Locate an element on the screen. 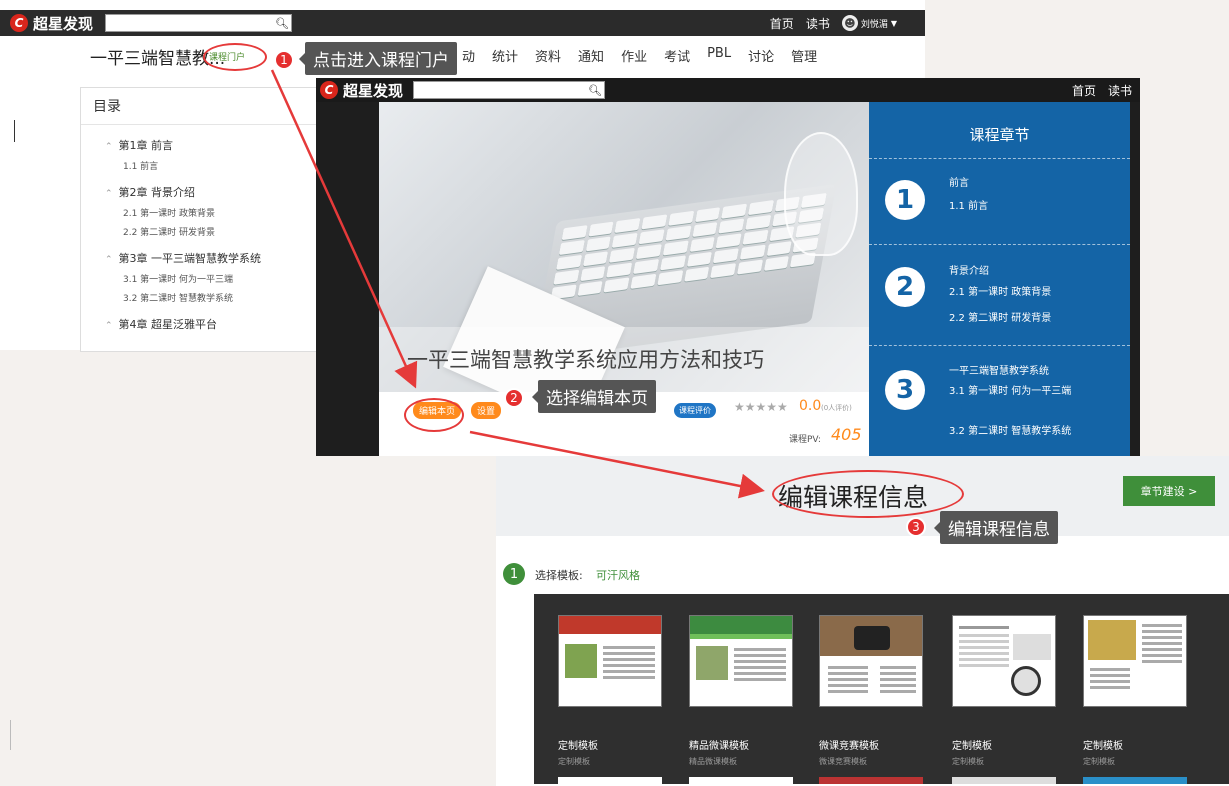 The image size is (1229, 786). step-badge-1: 1 is located at coordinates (284, 60).